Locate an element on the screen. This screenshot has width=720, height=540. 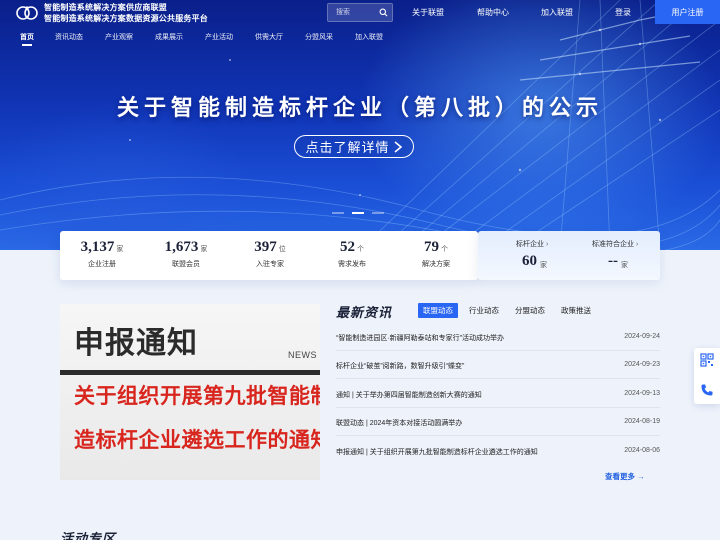
login-link: 登录 is located at coordinates (623, 12).